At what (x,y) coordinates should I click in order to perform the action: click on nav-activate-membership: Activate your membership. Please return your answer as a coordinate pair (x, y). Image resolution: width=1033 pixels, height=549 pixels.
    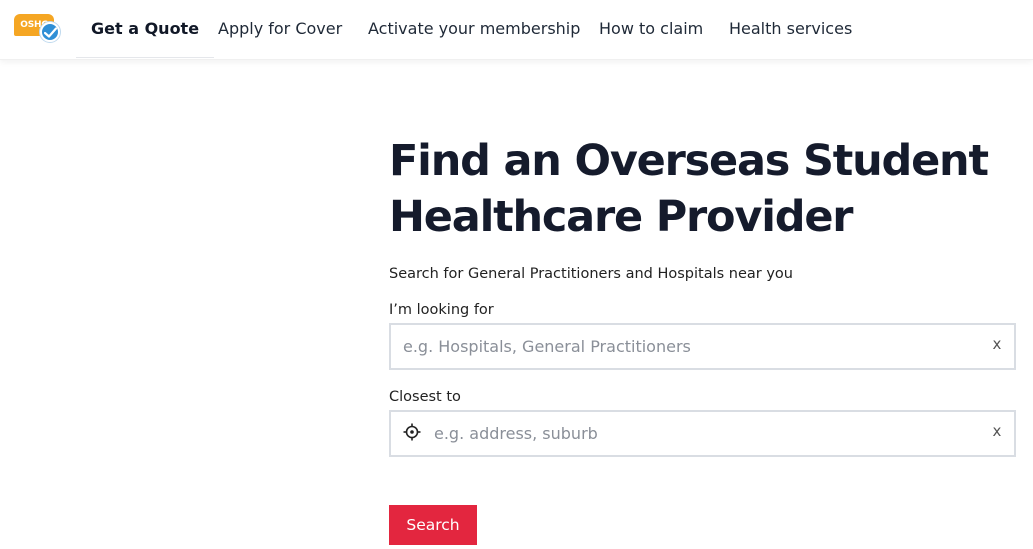
    Looking at the image, I should click on (474, 29).